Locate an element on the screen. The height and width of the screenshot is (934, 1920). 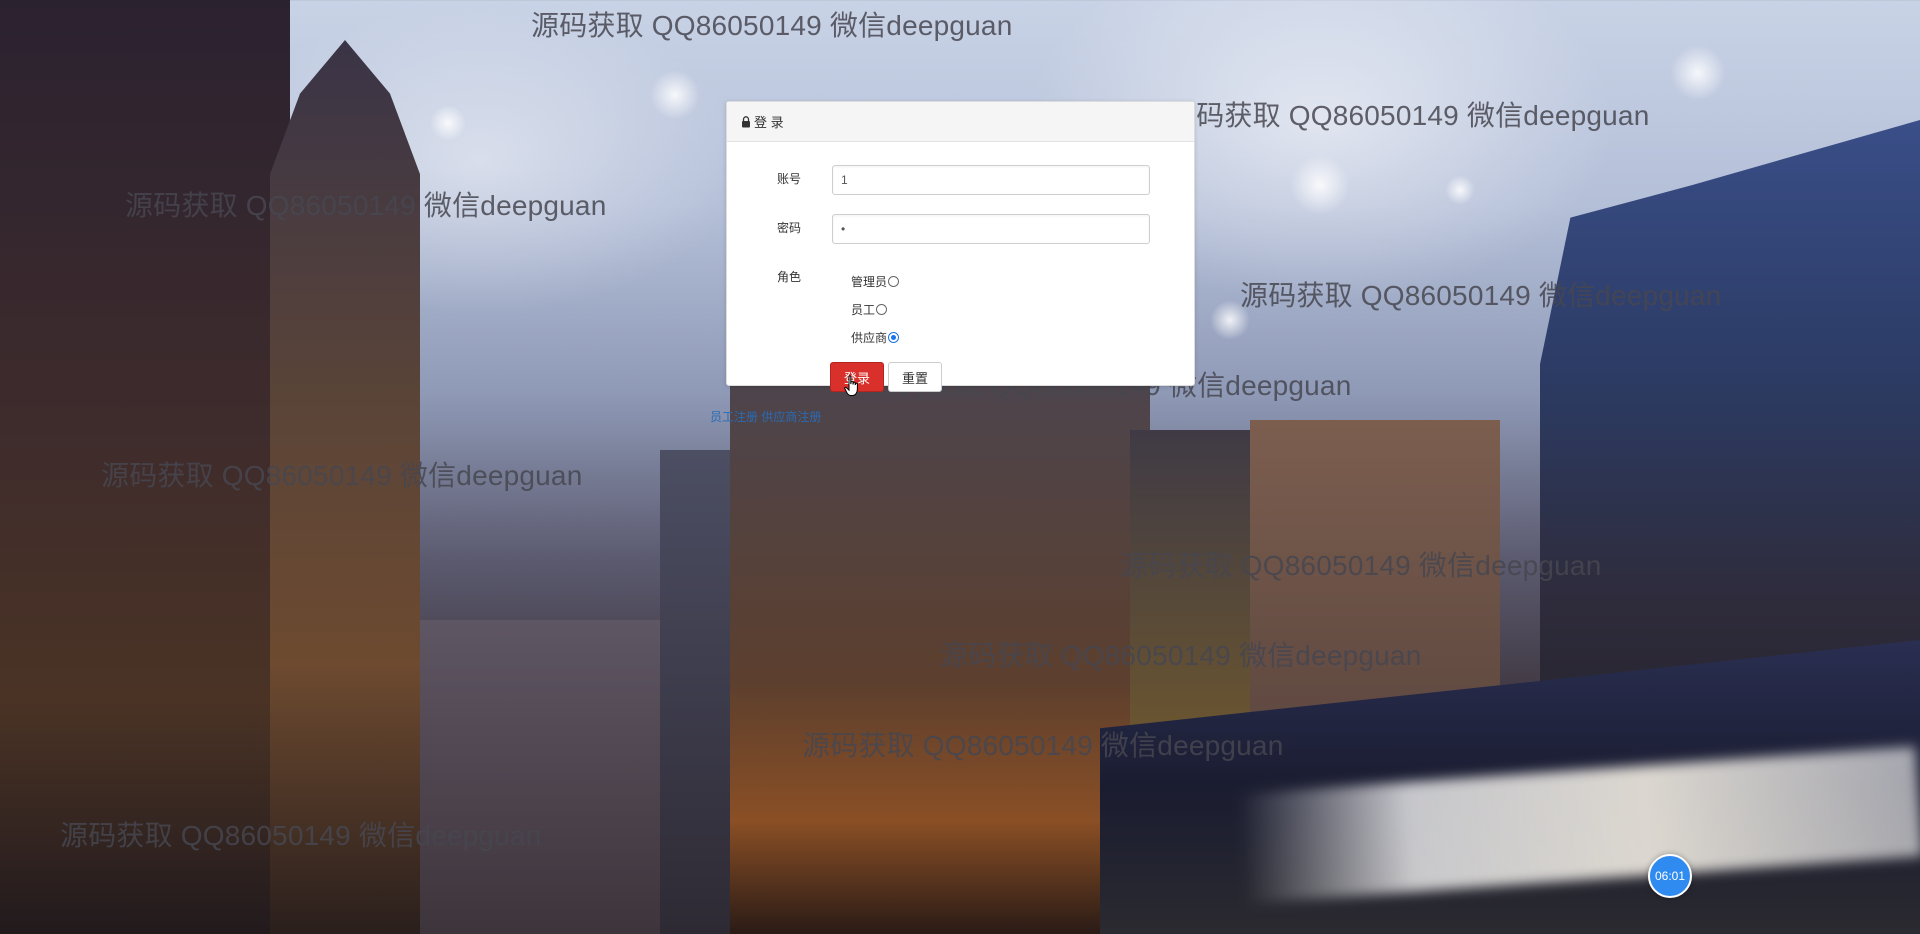
password-label: 密码 is located at coordinates (789, 228).